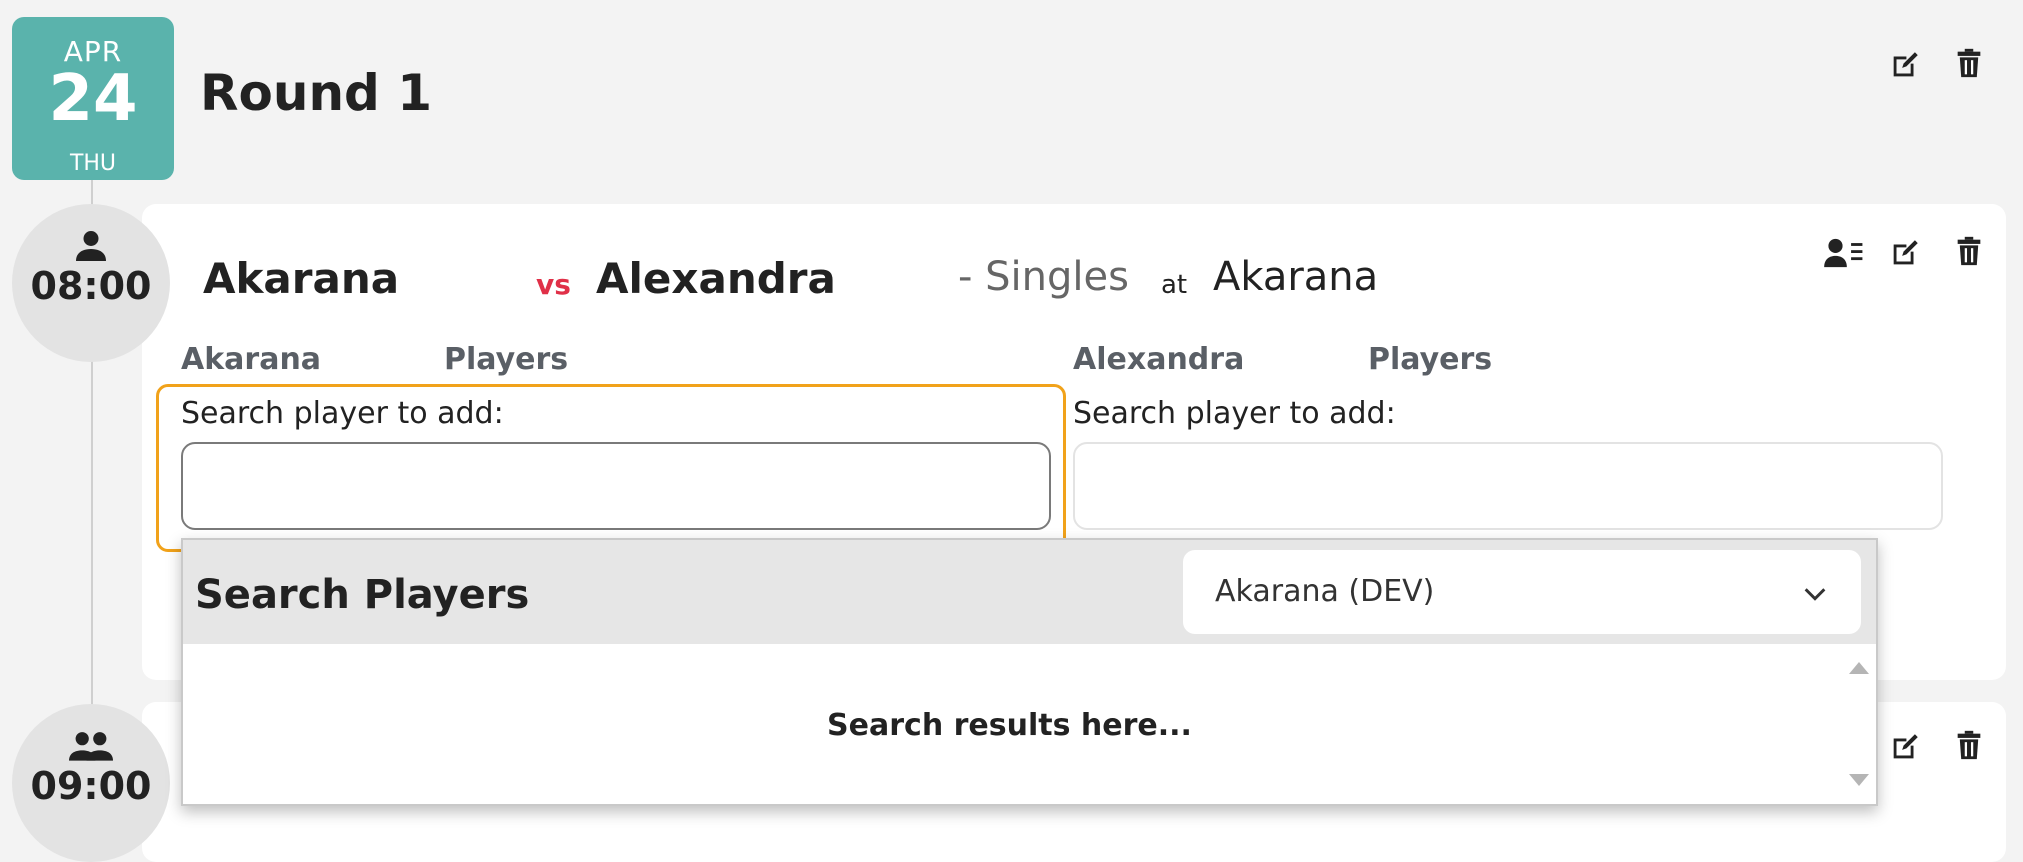 The height and width of the screenshot is (862, 2023). What do you see at coordinates (1296, 277) in the screenshot?
I see `venue: Akarana` at bounding box center [1296, 277].